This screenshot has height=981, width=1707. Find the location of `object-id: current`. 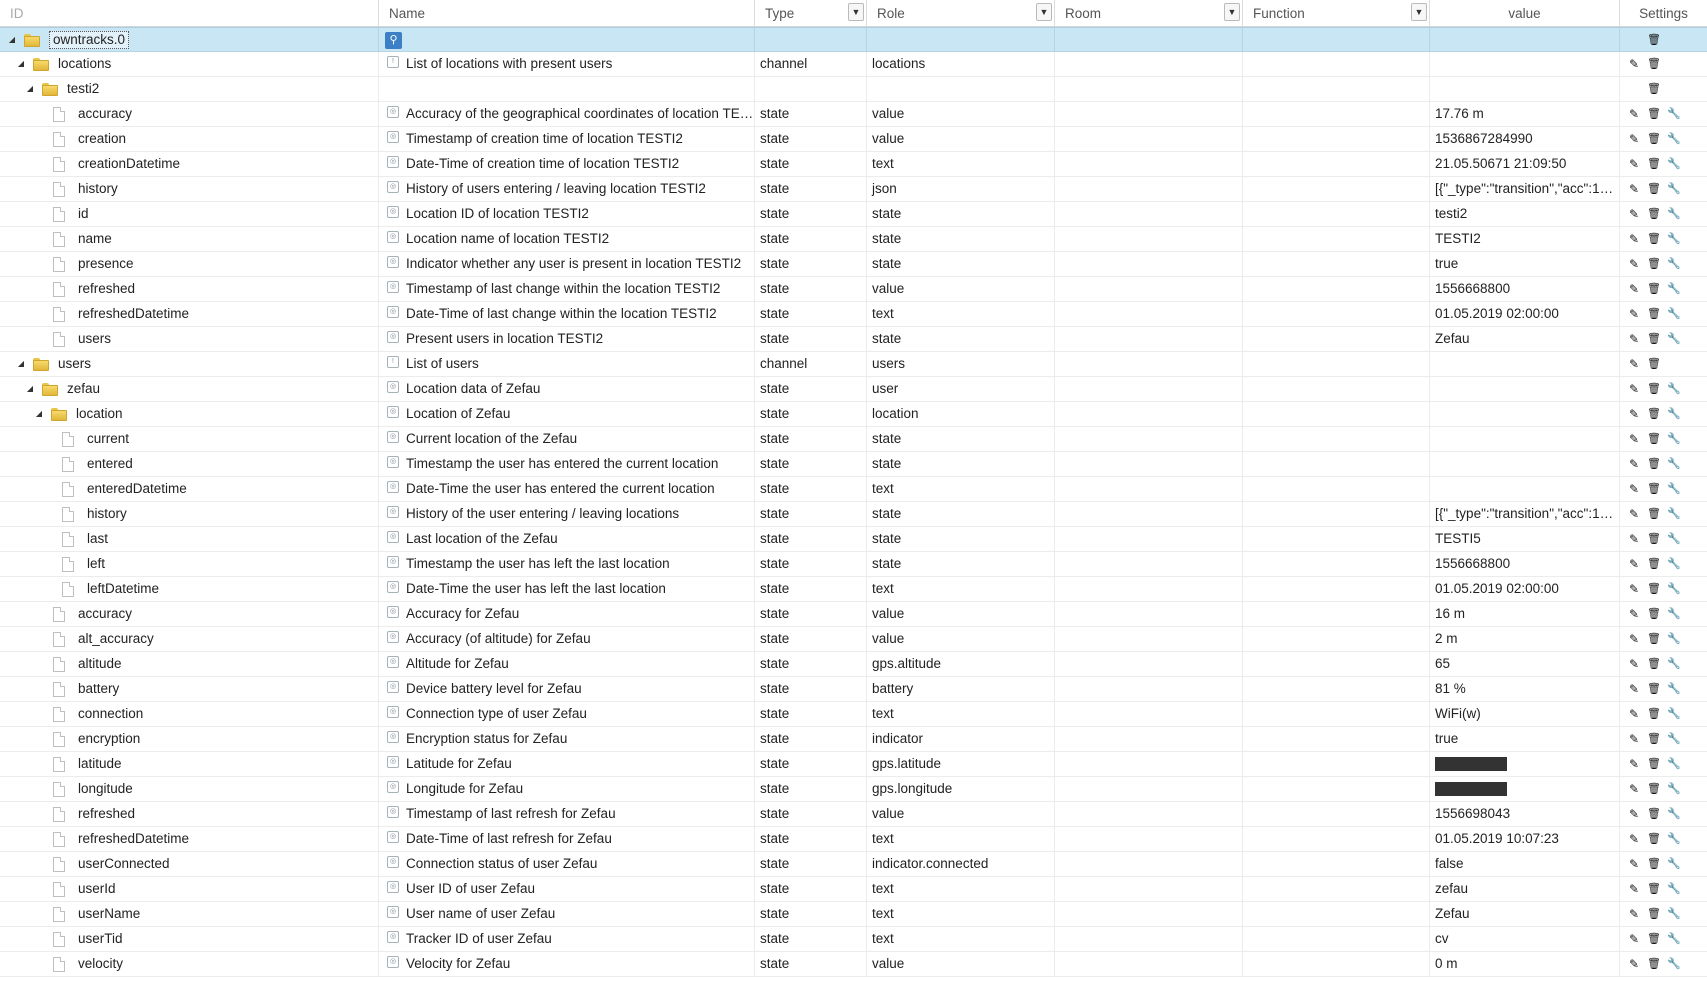

object-id: current is located at coordinates (108, 439).